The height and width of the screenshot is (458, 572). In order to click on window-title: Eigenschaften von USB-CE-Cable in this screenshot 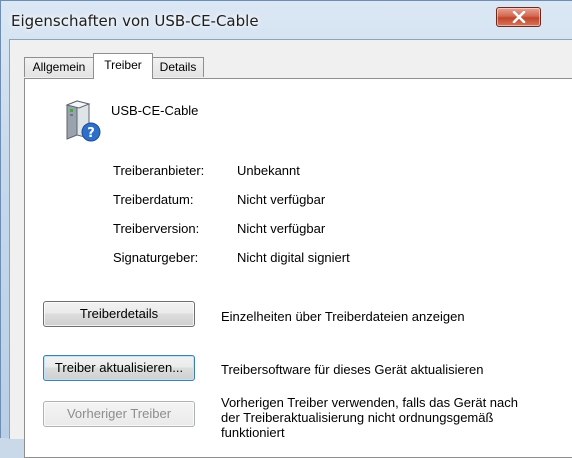, I will do `click(135, 21)`.